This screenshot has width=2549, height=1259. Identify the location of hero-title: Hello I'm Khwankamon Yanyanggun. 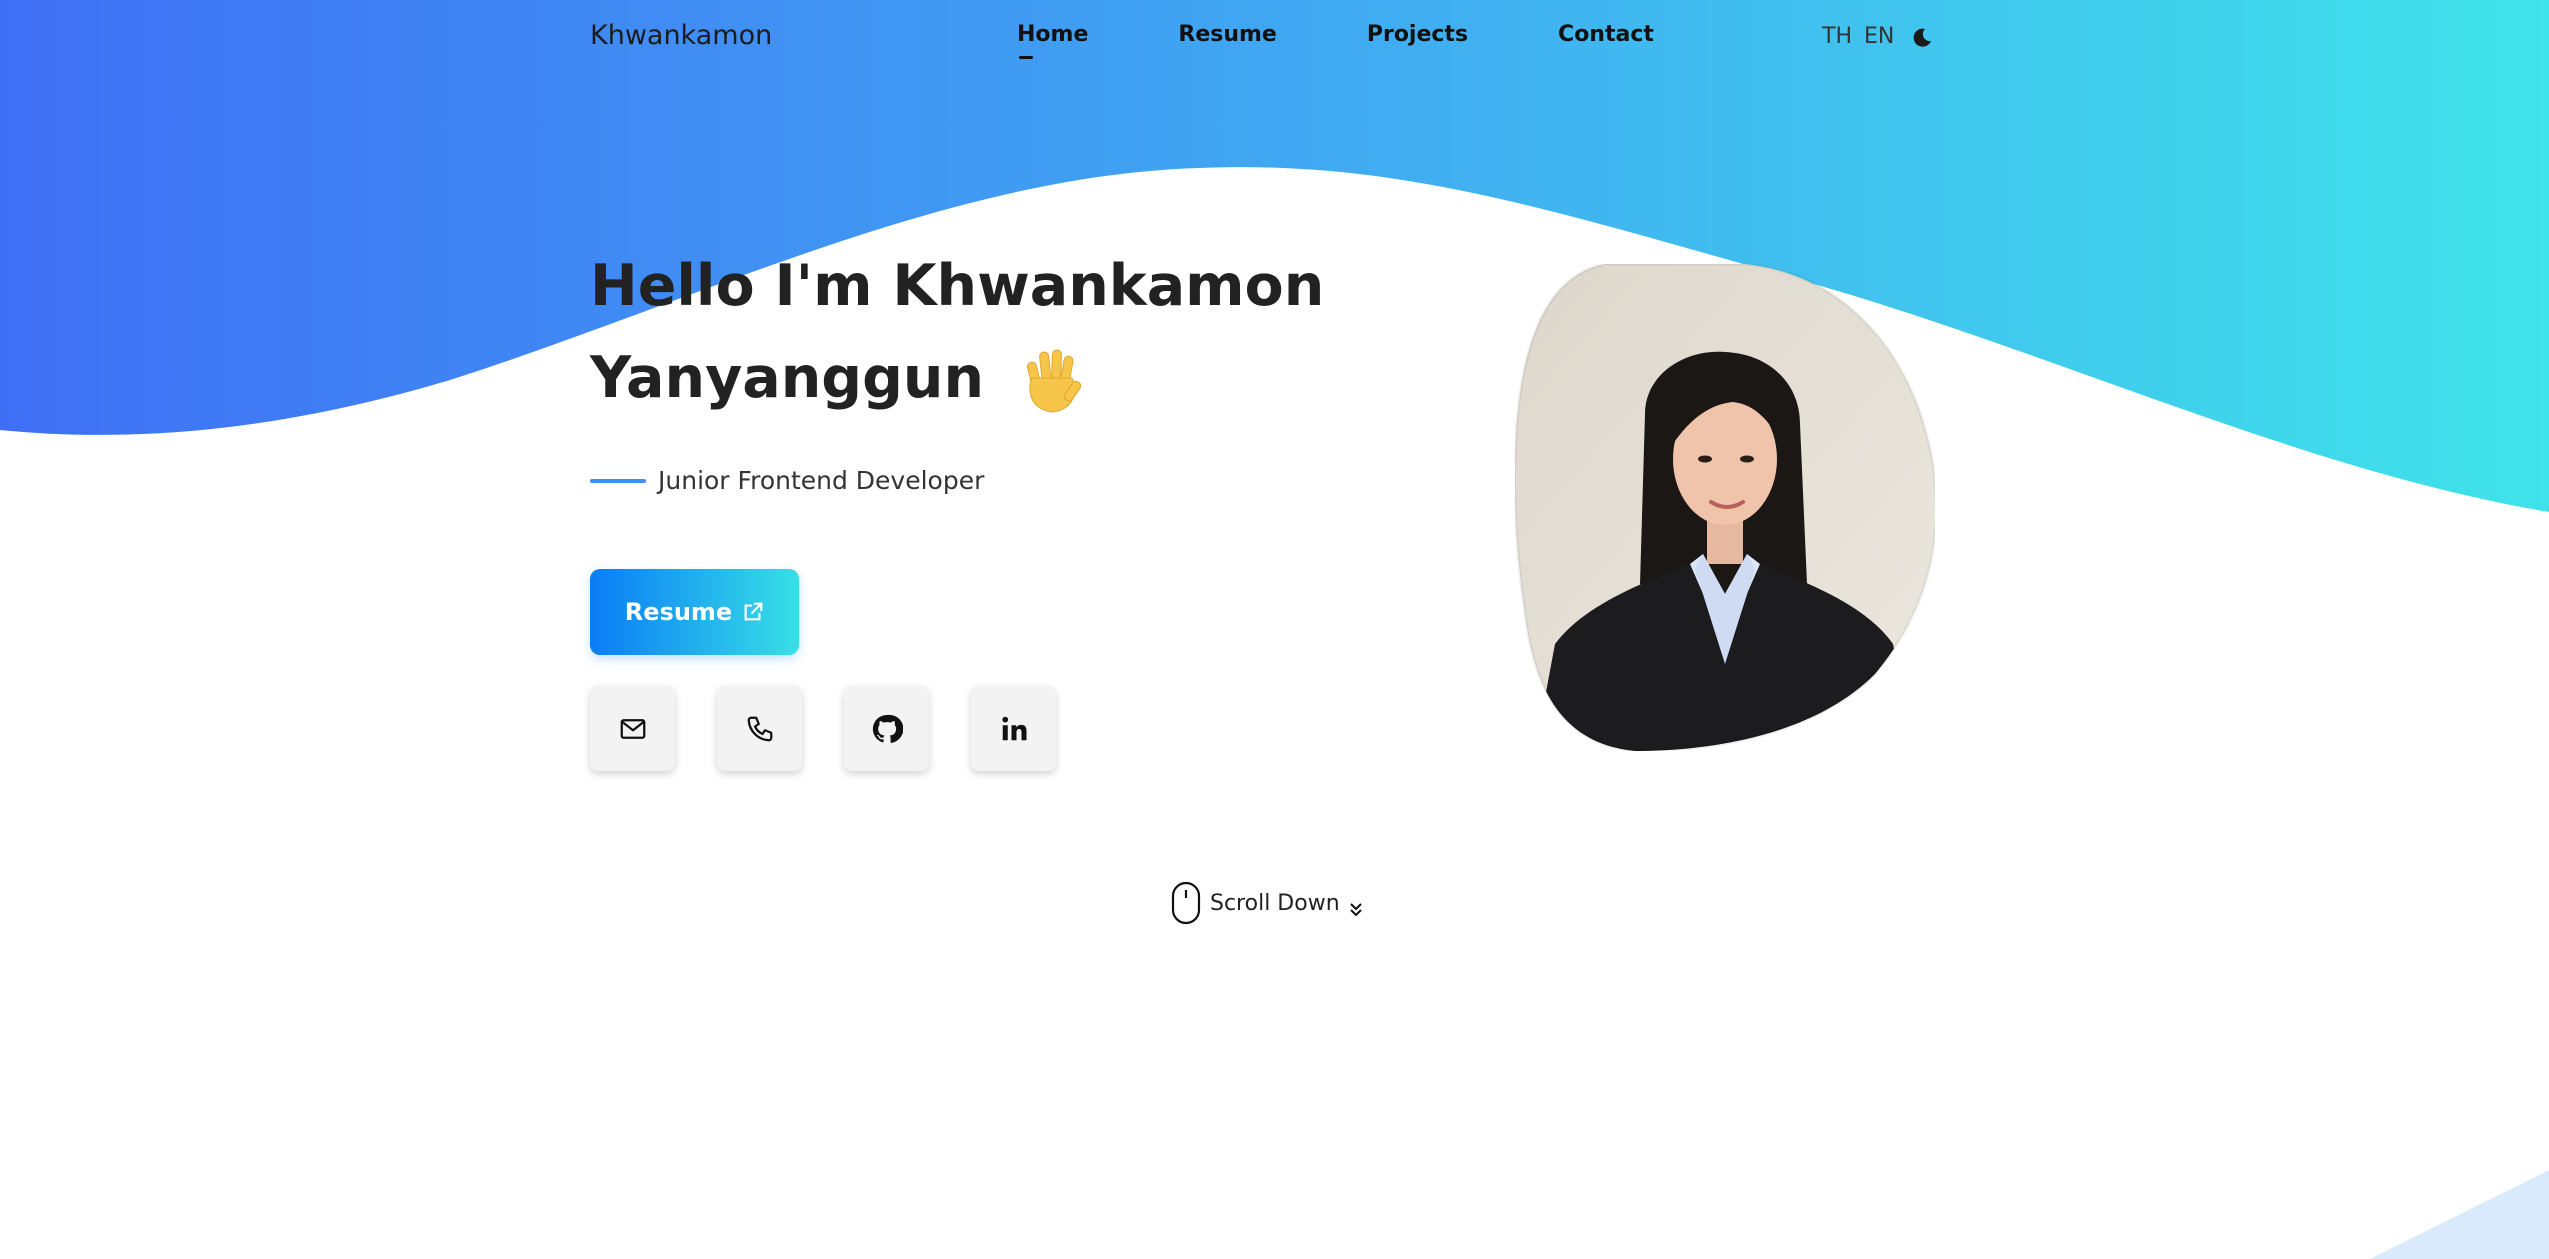
(970, 332).